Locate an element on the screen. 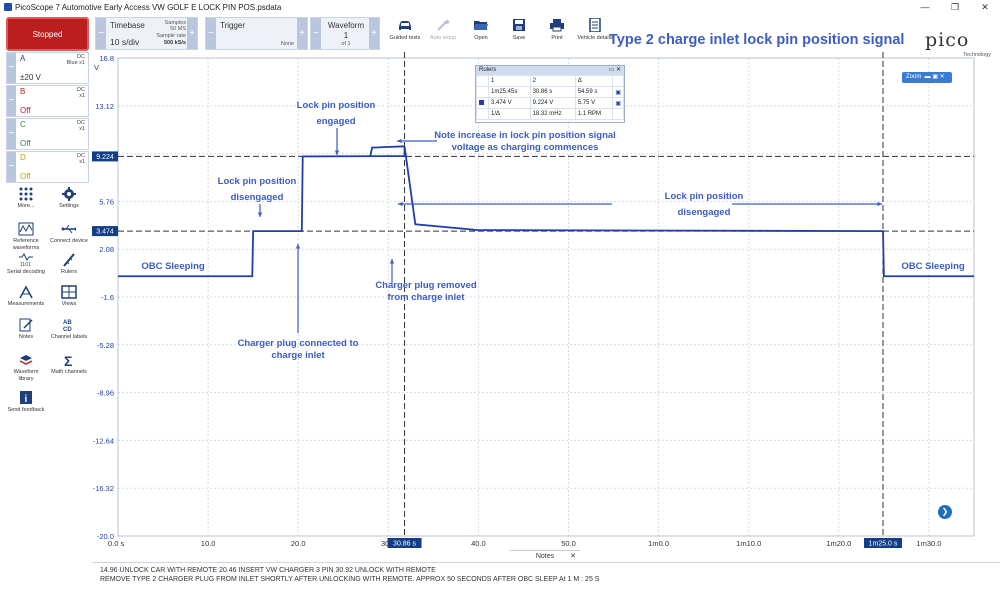  waveform-library-icon is located at coordinates (26, 360).